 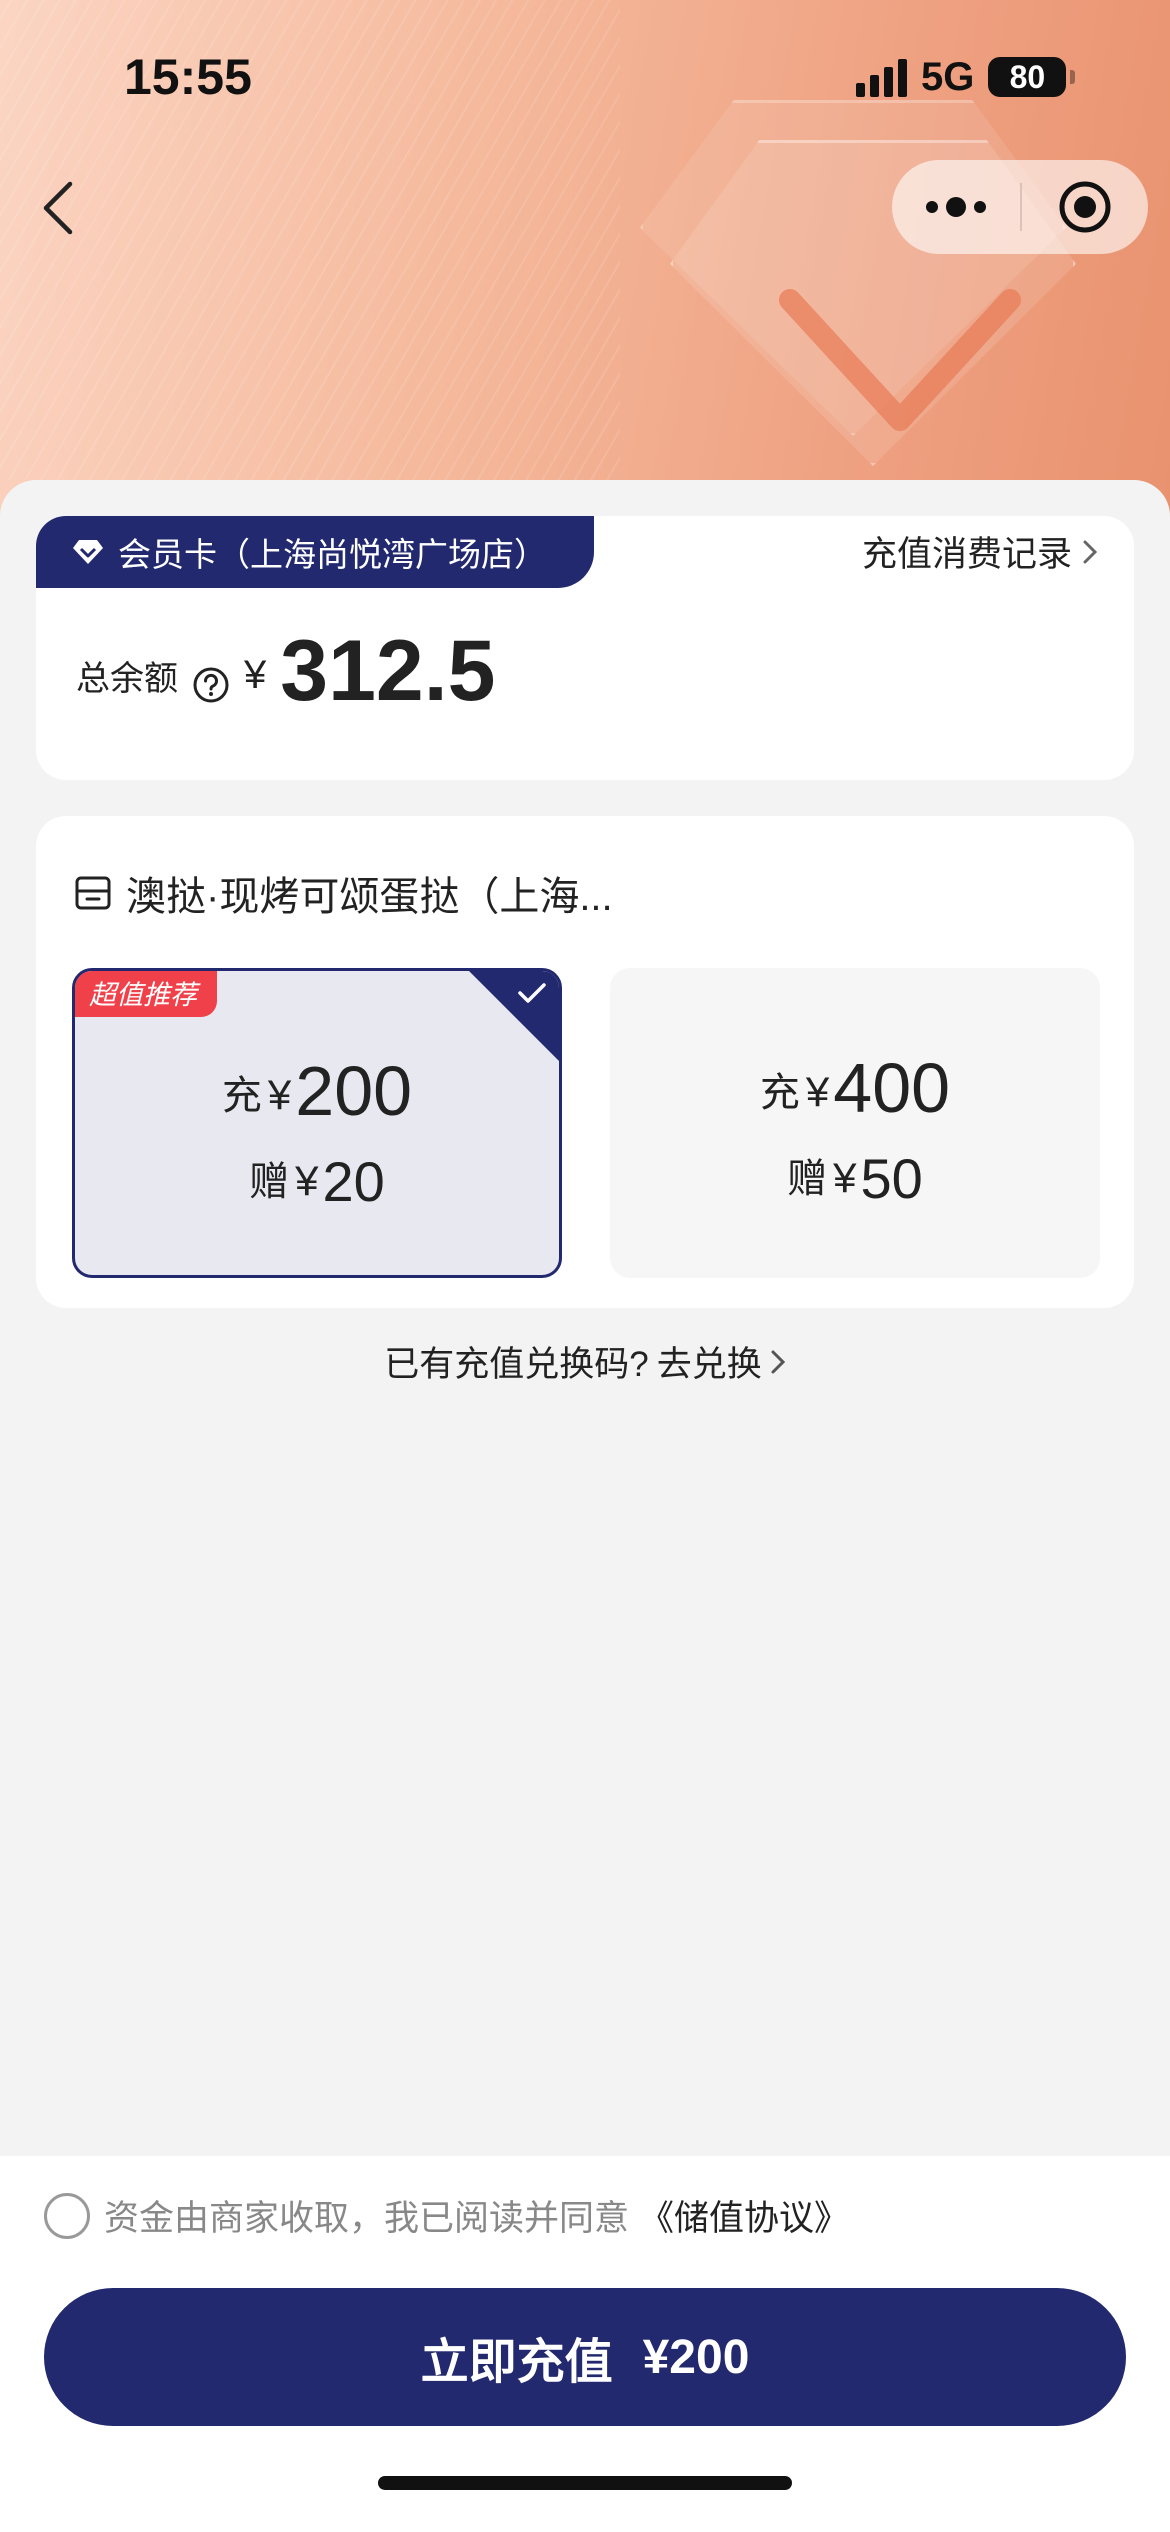 I want to click on gift-amount: 20, so click(x=353, y=1181).